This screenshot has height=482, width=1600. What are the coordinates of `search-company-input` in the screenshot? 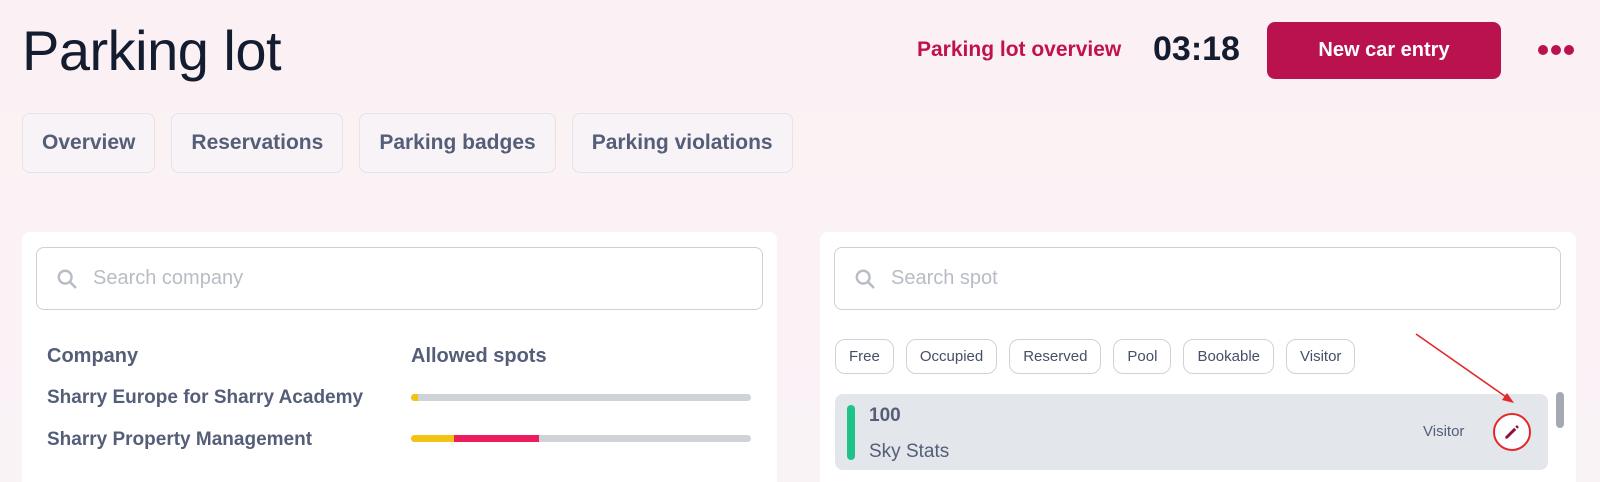 It's located at (427, 278).